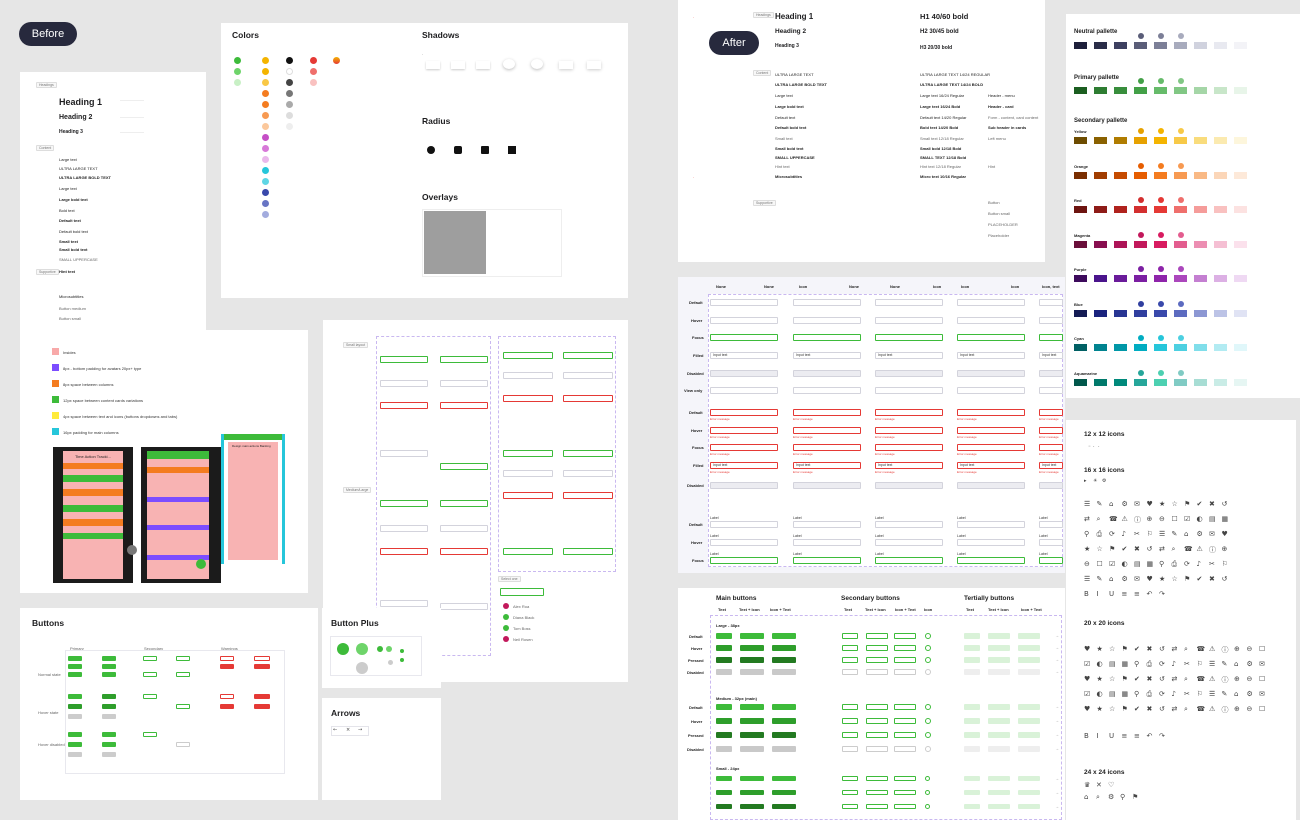 The image size is (1300, 820). What do you see at coordinates (1087, 504) in the screenshot?
I see `menu-icon: ☰` at bounding box center [1087, 504].